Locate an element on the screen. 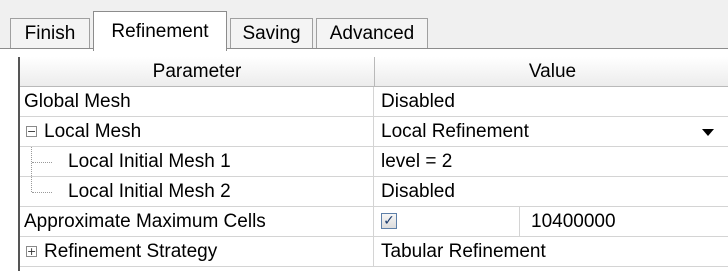  parameter-label: Refinement Strategy is located at coordinates (131, 251).